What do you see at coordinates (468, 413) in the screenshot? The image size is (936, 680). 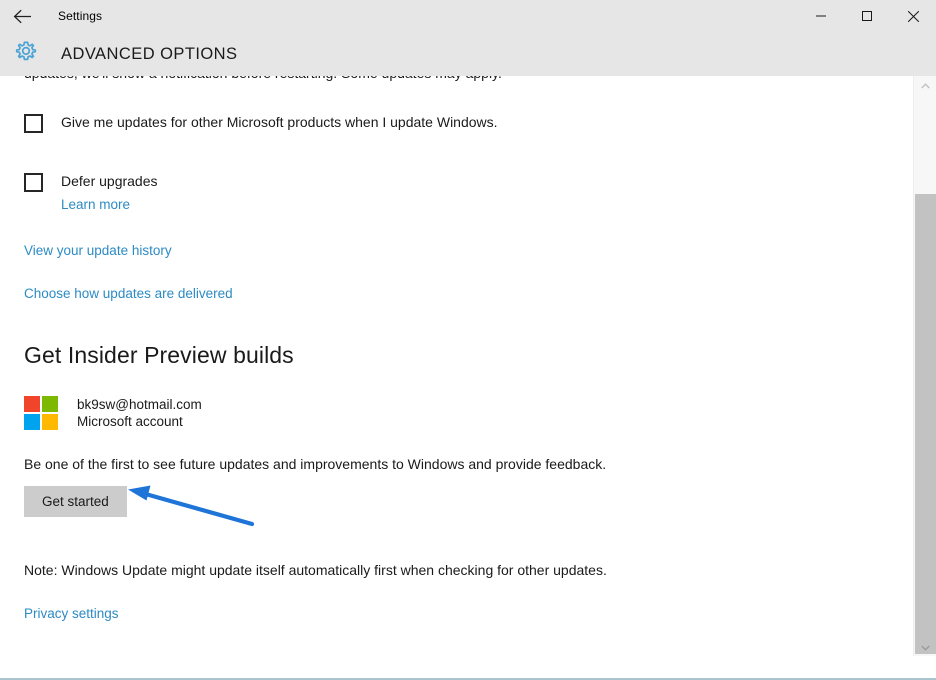 I see `account-row: bk9sw@hotmail.com Microsoft account` at bounding box center [468, 413].